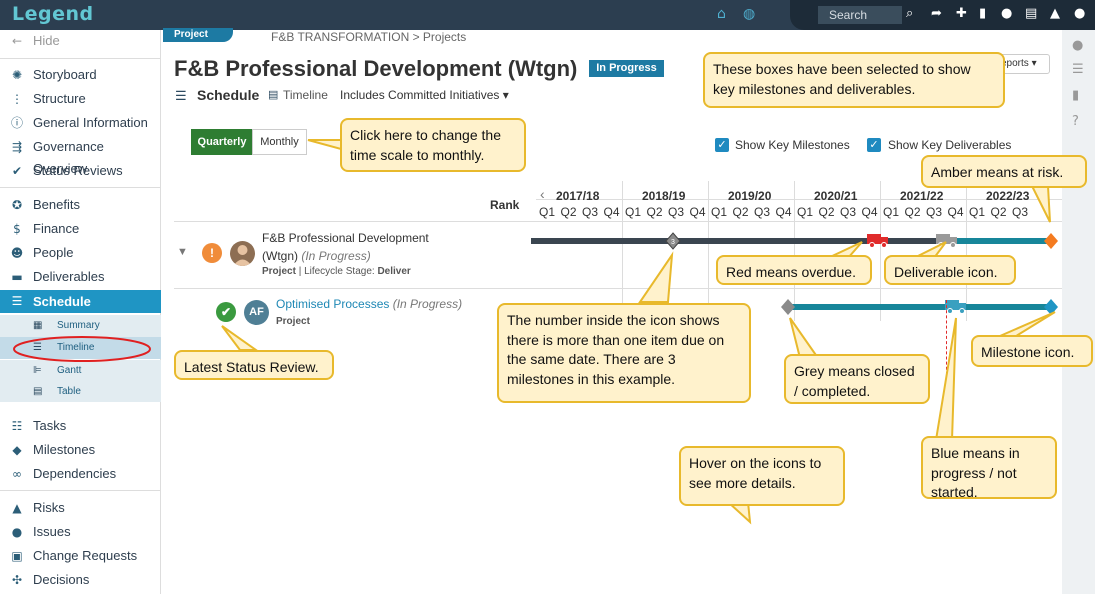 The height and width of the screenshot is (594, 1095). What do you see at coordinates (1079, 13) in the screenshot?
I see `user-icon: ●` at bounding box center [1079, 13].